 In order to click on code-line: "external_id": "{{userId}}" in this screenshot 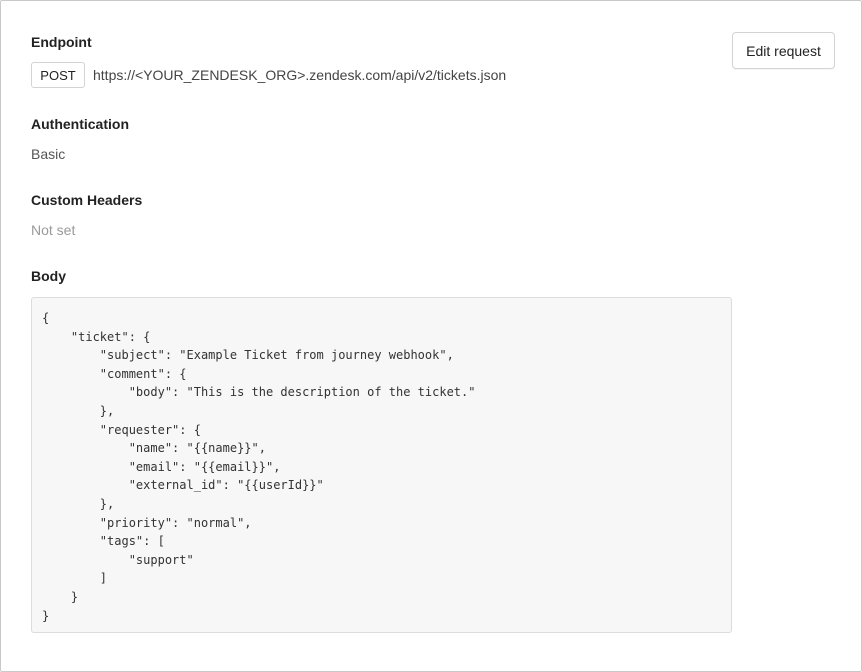, I will do `click(183, 485)`.